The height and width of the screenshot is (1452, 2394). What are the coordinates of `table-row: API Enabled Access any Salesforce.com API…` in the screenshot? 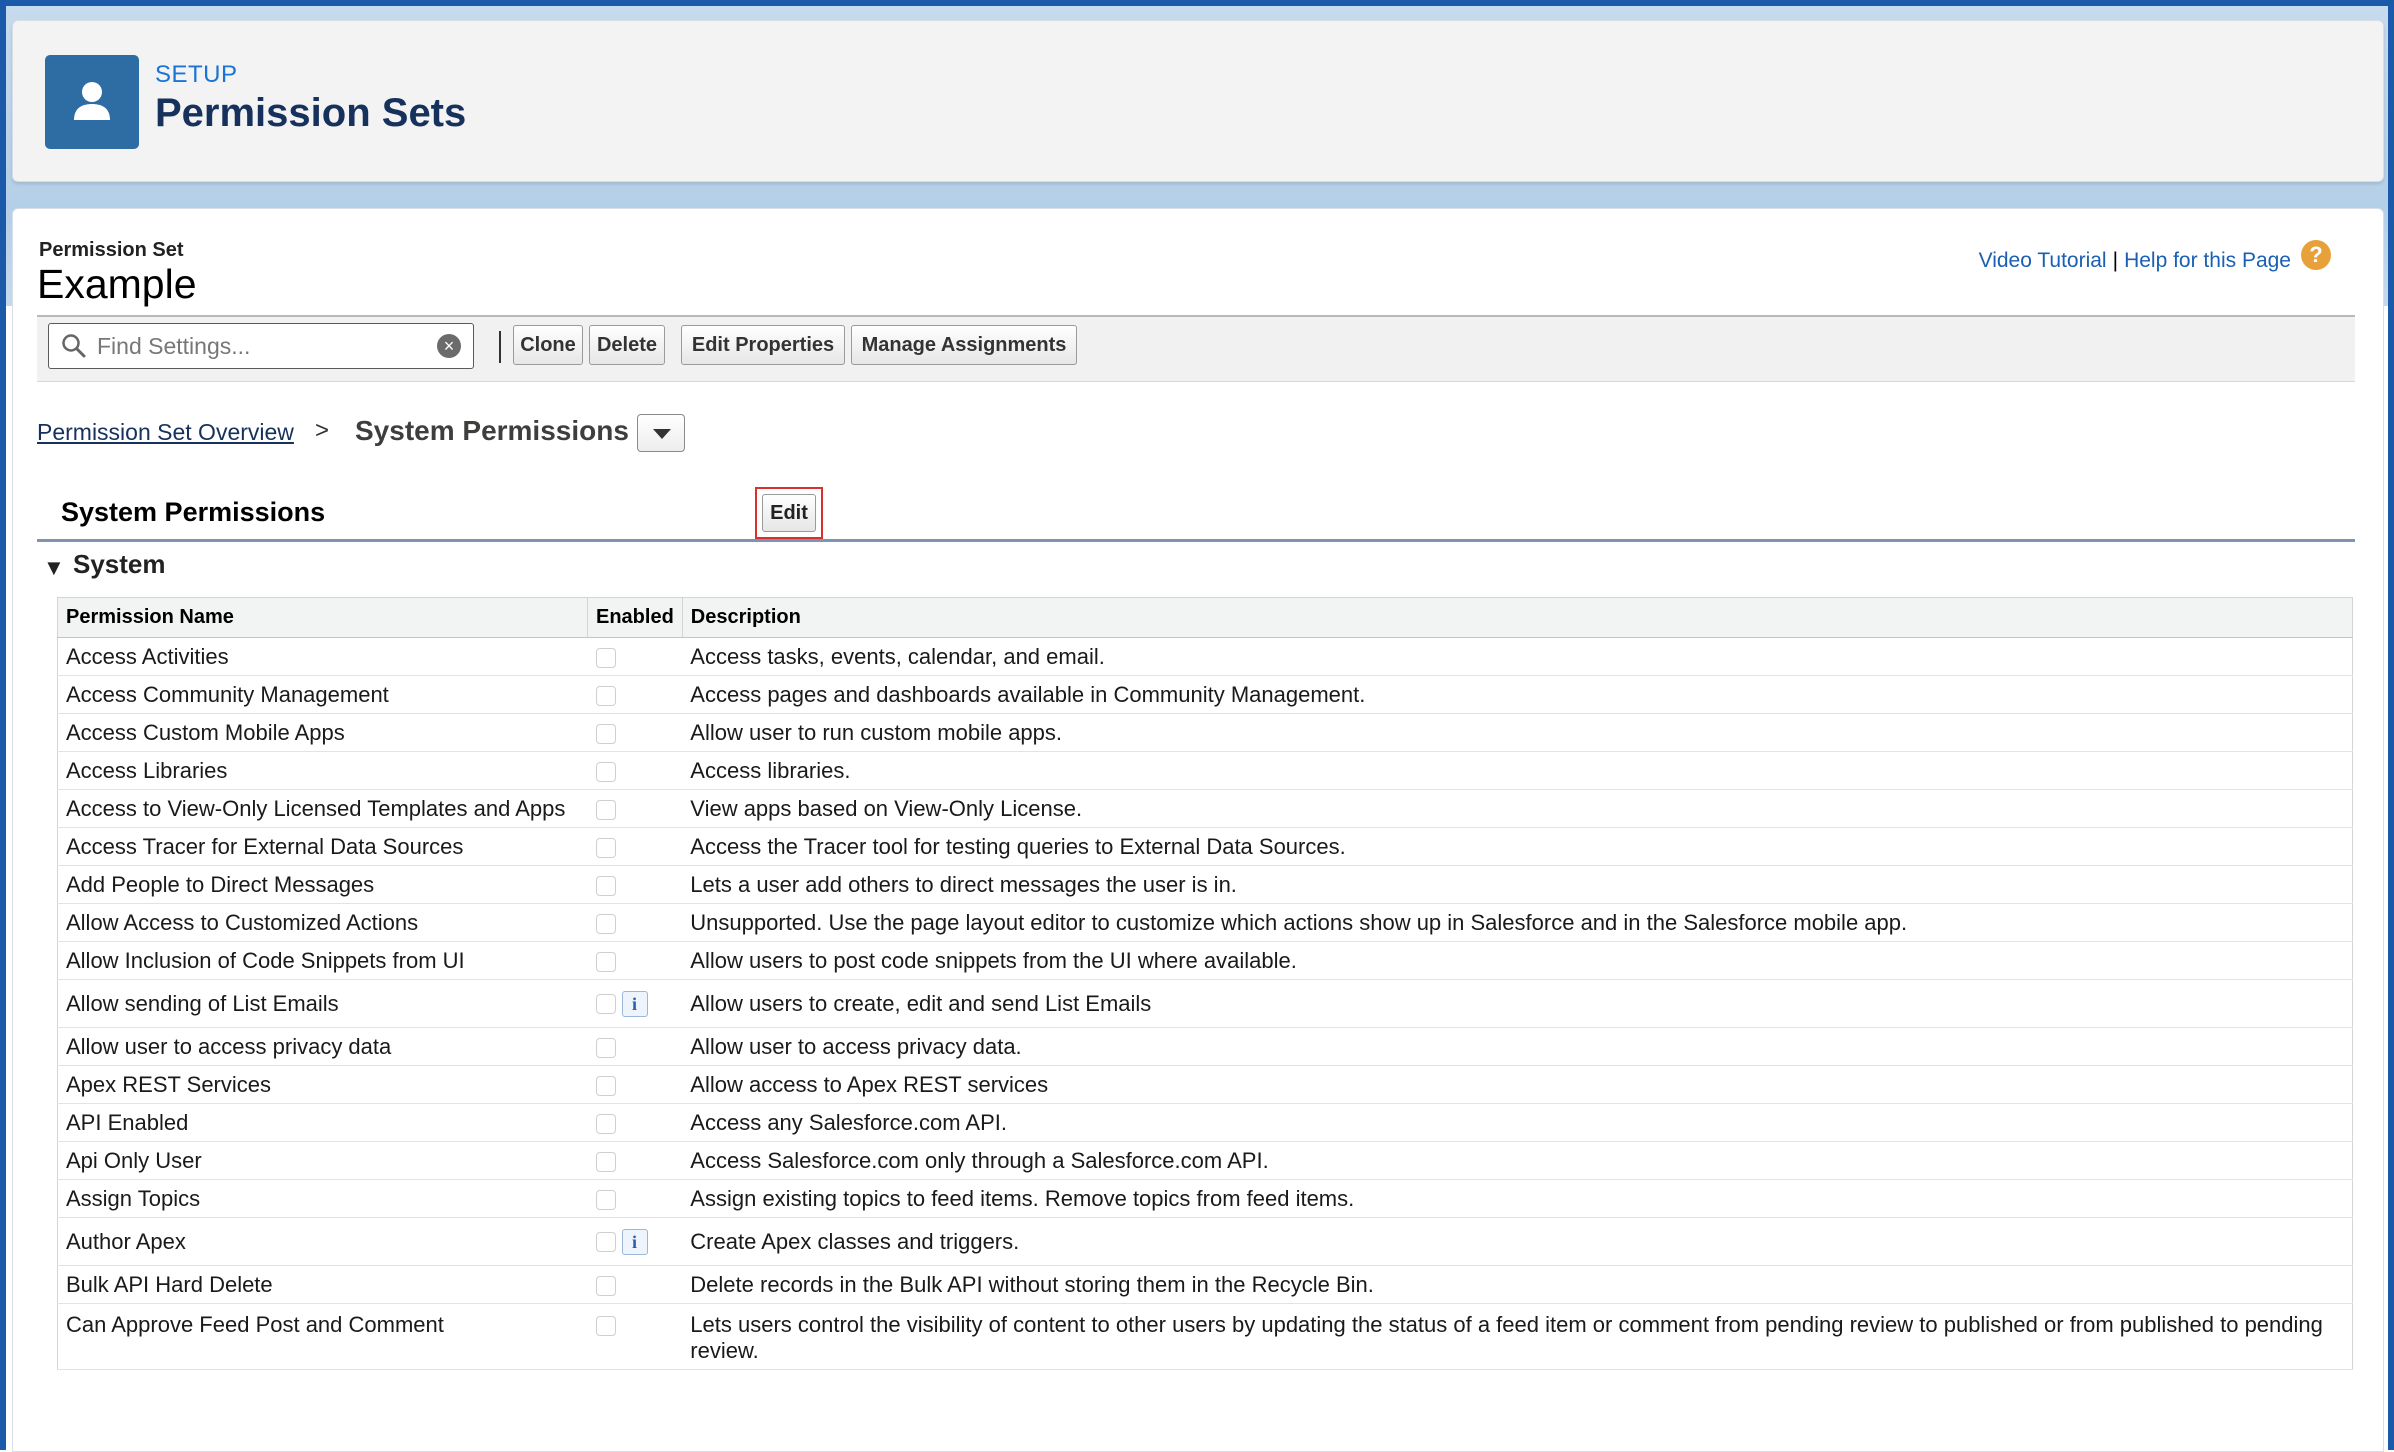 It's located at (1205, 1122).